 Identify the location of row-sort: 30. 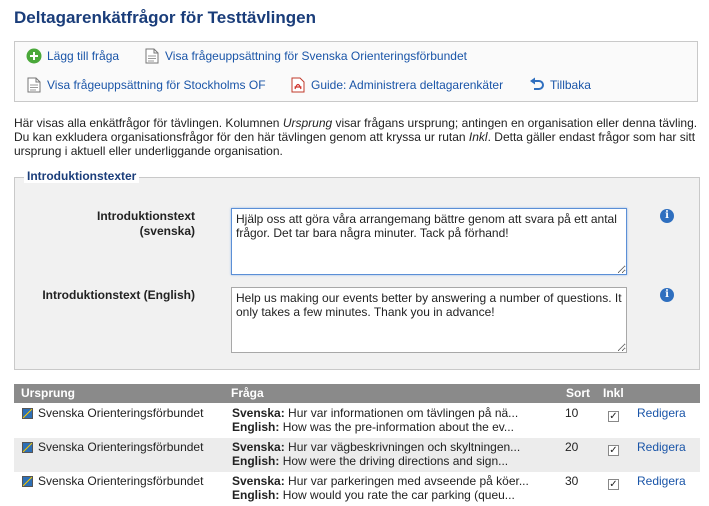
(572, 481).